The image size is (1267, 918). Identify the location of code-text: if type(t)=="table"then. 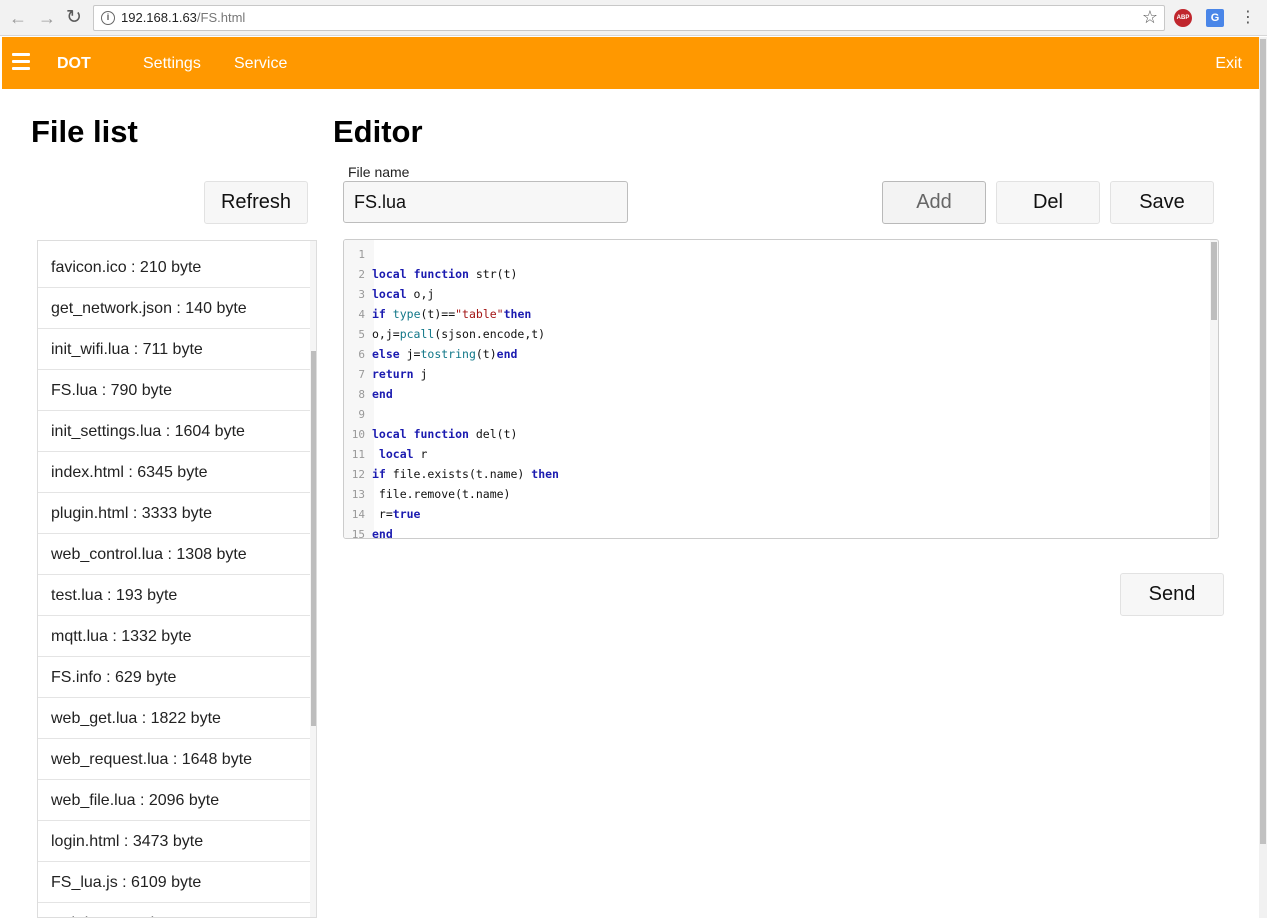
(451, 314).